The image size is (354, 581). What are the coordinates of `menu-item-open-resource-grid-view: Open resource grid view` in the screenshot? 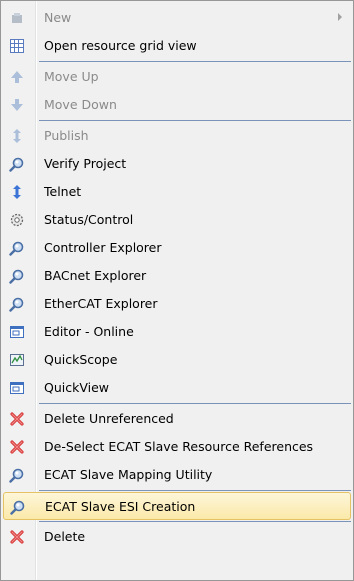 It's located at (177, 46).